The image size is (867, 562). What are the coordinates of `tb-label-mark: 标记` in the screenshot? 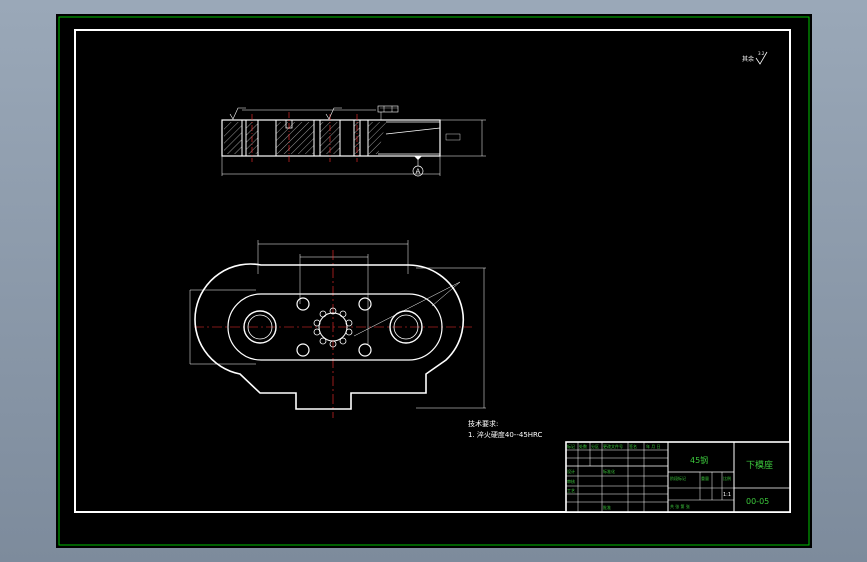 It's located at (571, 446).